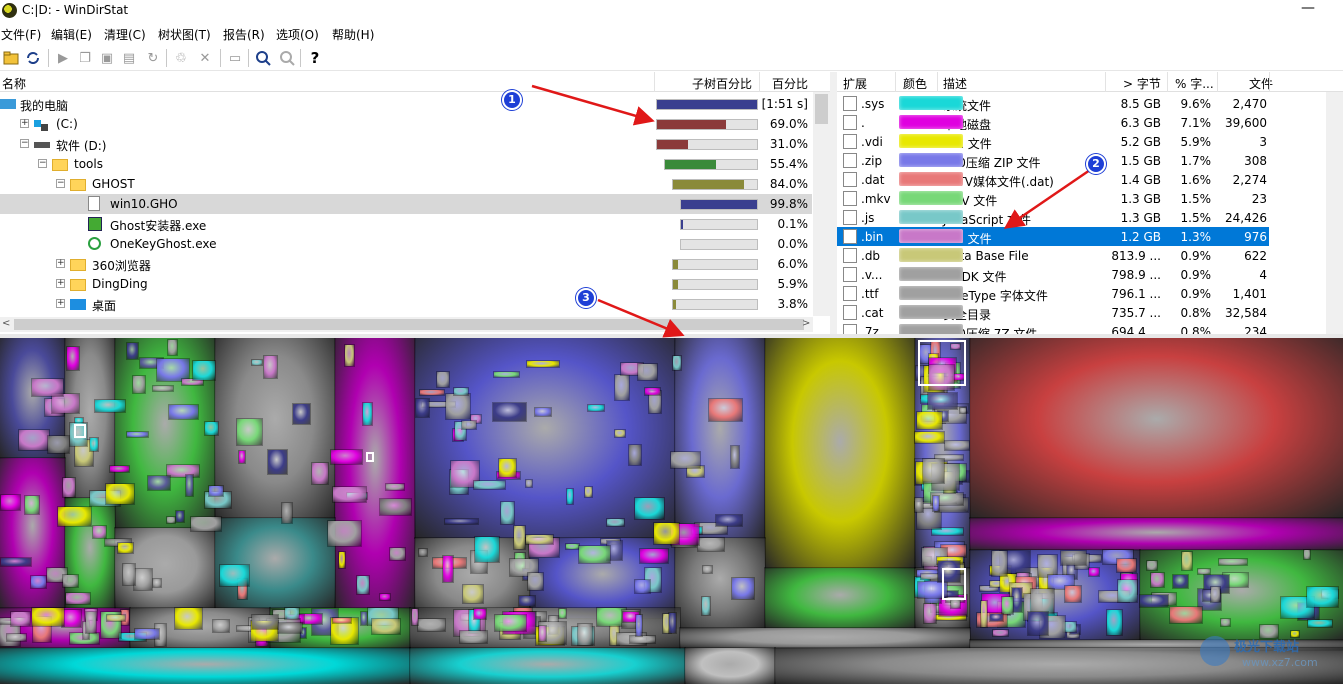 This screenshot has height=684, width=1343. I want to click on tree-row: − tools 55.4%, so click(406, 164).